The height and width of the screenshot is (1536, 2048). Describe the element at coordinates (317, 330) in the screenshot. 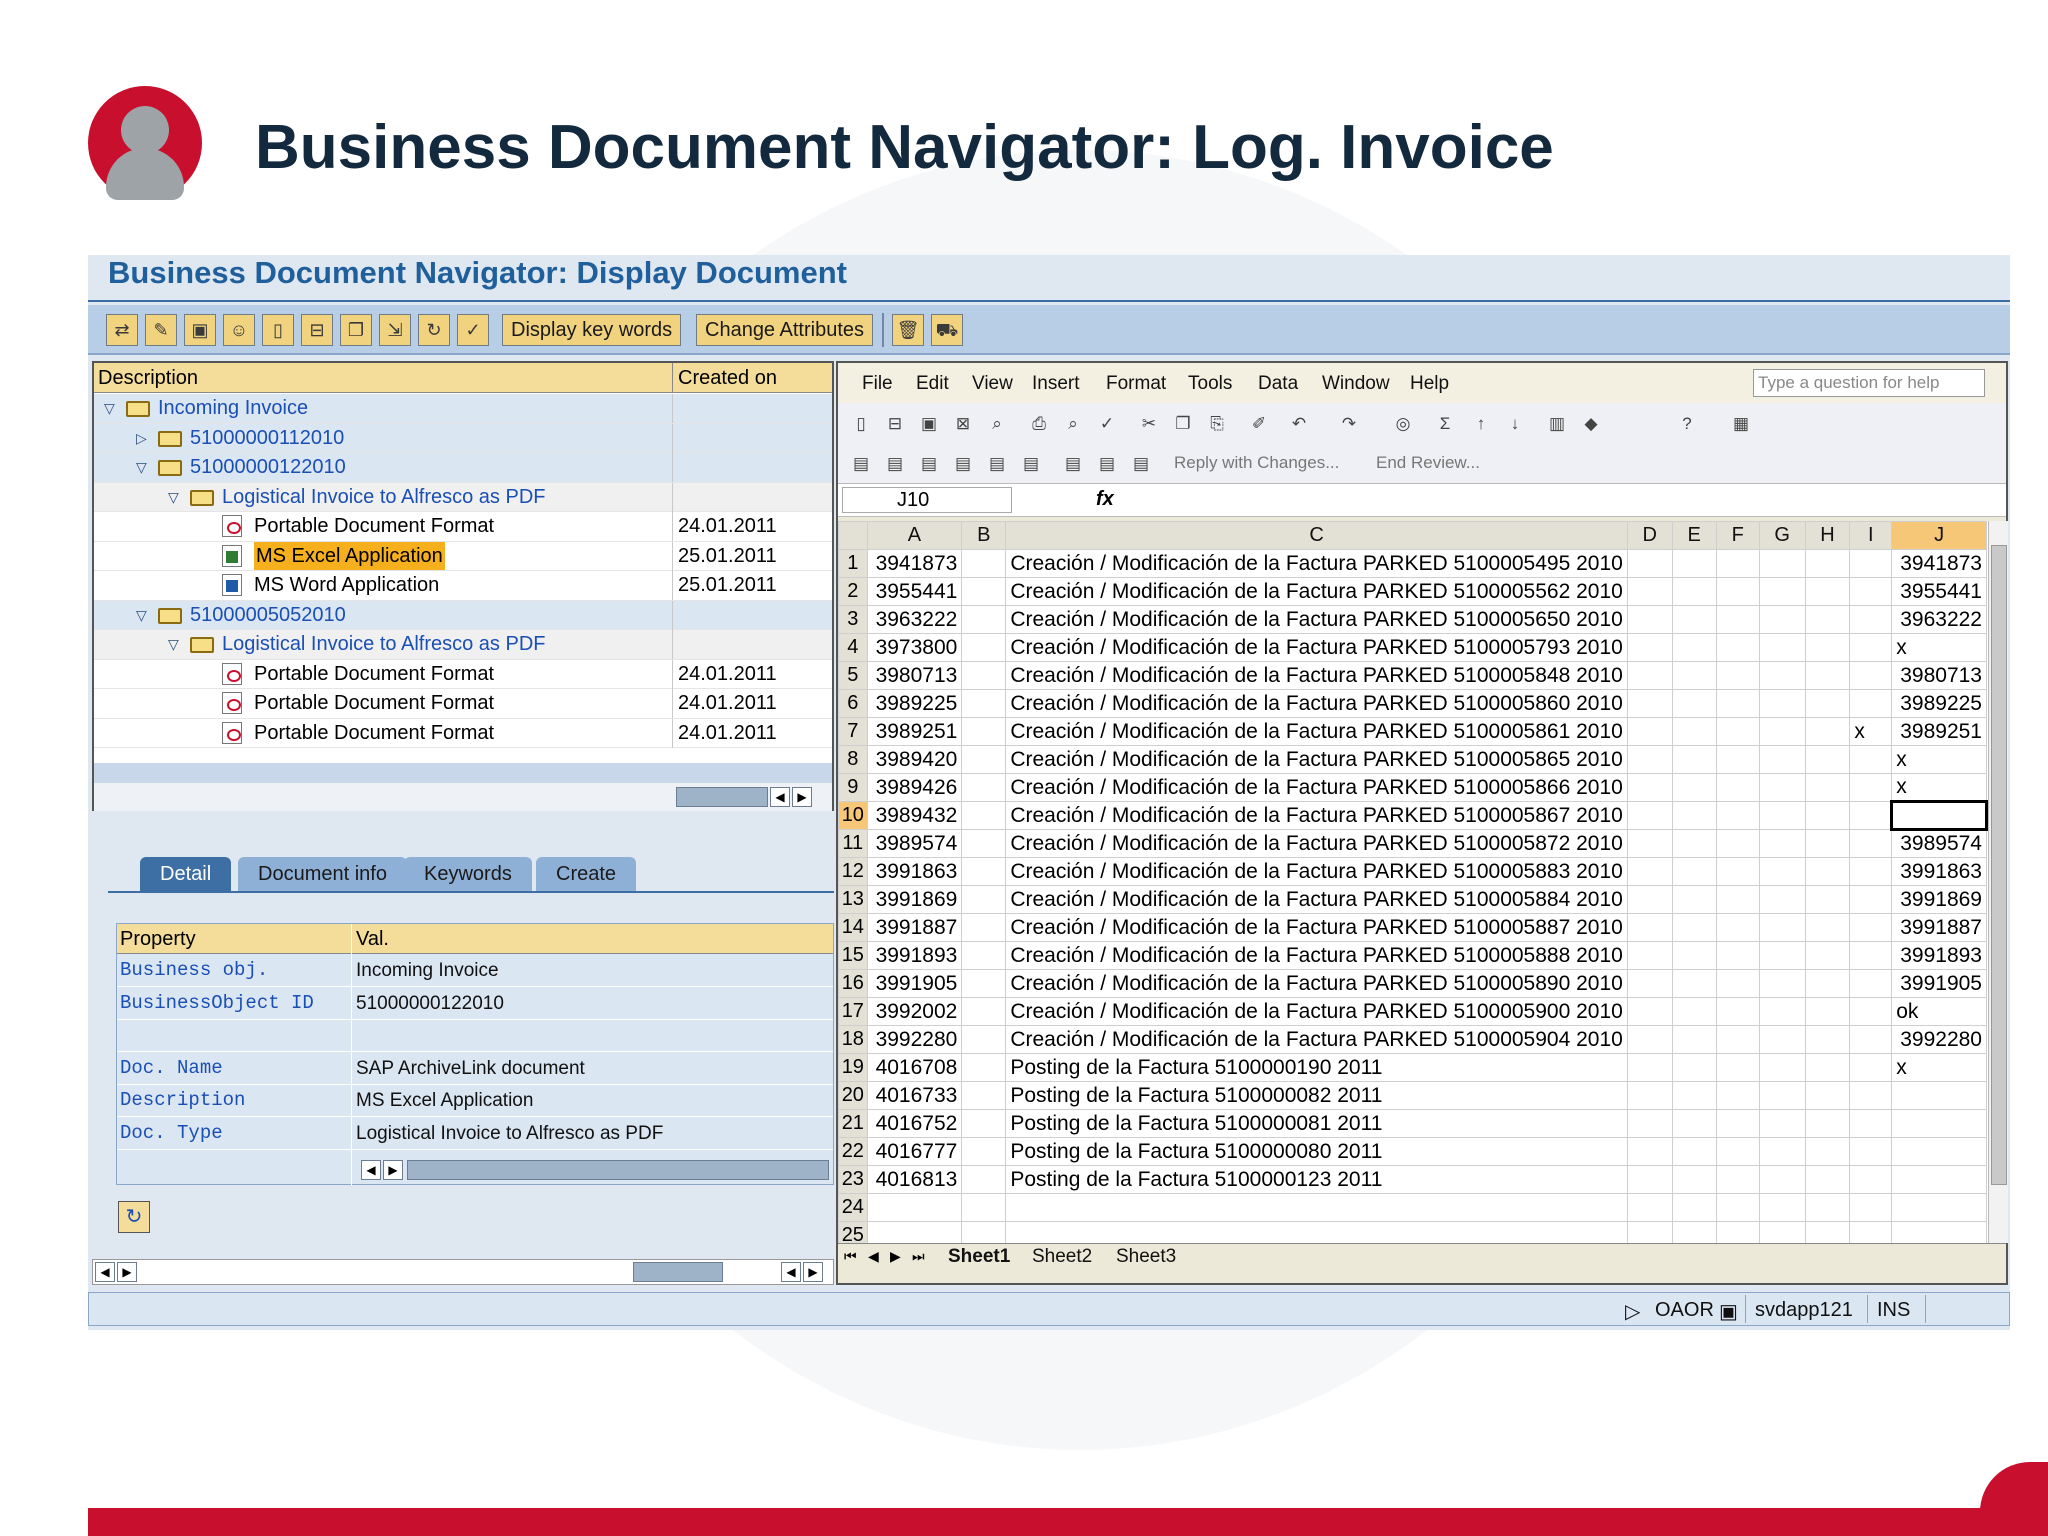

I see `folder-open-icon: ⊟` at that location.